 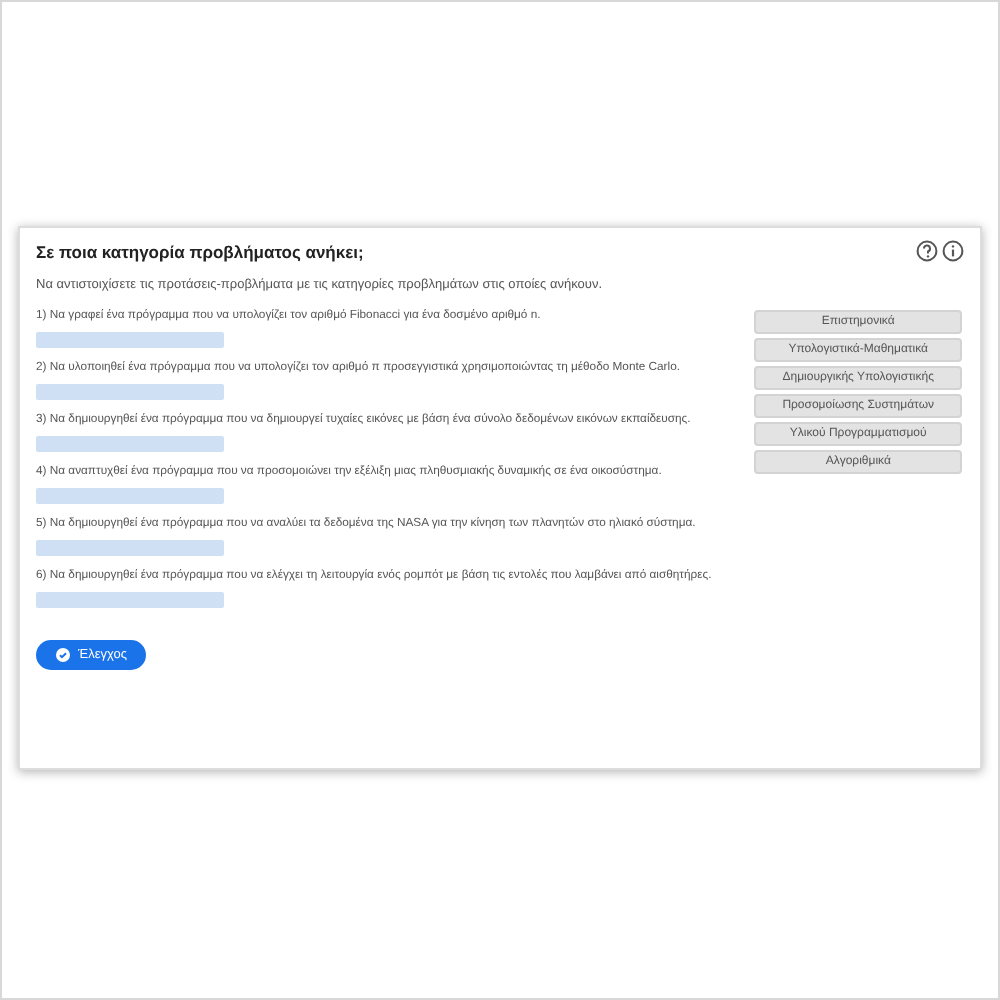 What do you see at coordinates (63, 655) in the screenshot?
I see `check-icon` at bounding box center [63, 655].